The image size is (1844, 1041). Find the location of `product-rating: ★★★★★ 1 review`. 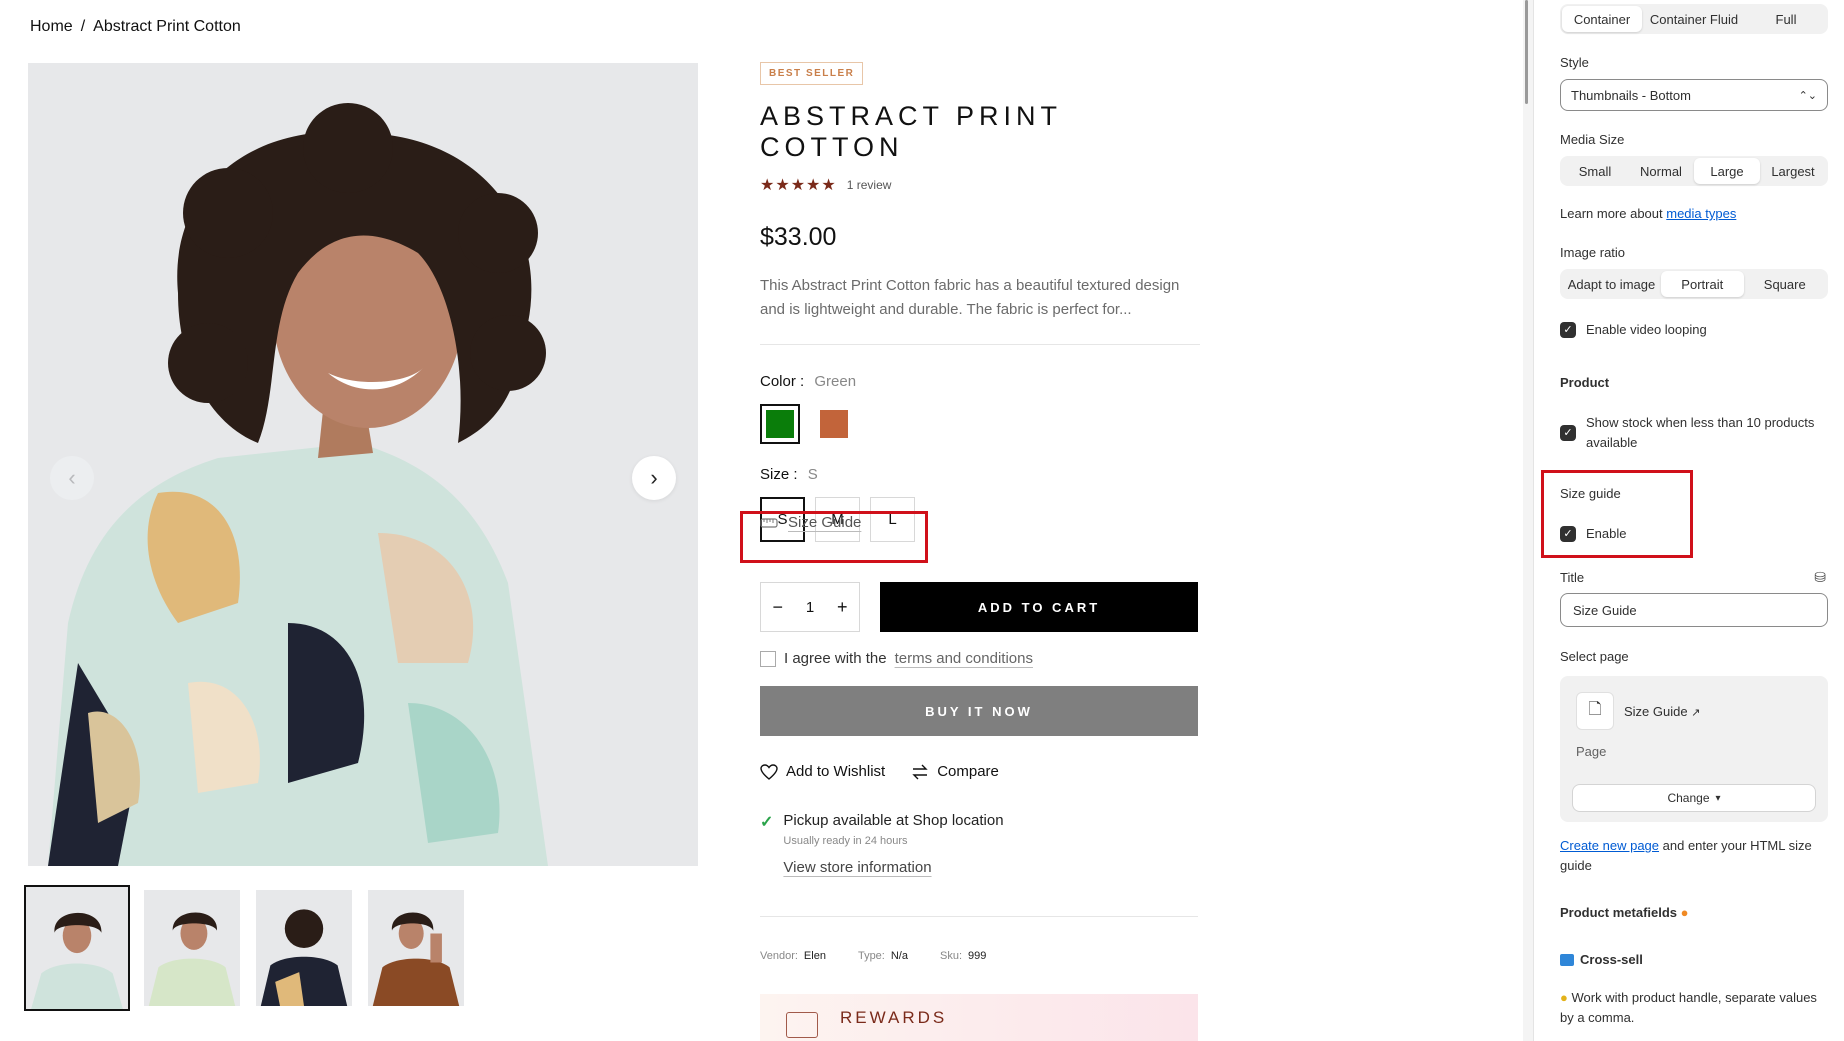

product-rating: ★★★★★ 1 review is located at coordinates (980, 185).